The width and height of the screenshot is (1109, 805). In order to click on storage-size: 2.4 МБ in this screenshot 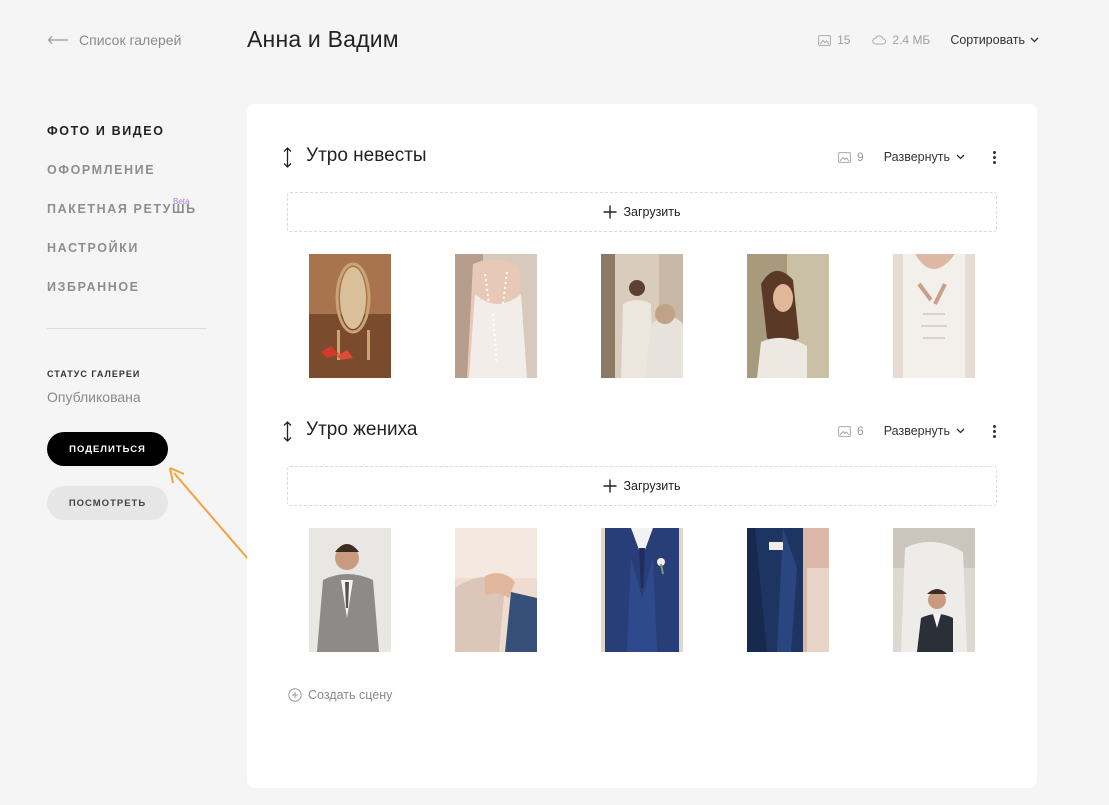, I will do `click(911, 40)`.